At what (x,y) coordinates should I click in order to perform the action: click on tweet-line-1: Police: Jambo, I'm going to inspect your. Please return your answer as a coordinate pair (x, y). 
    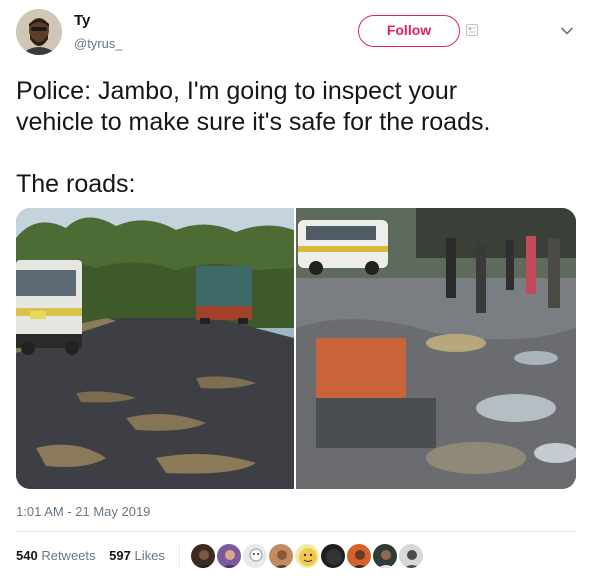
    Looking at the image, I should click on (237, 91).